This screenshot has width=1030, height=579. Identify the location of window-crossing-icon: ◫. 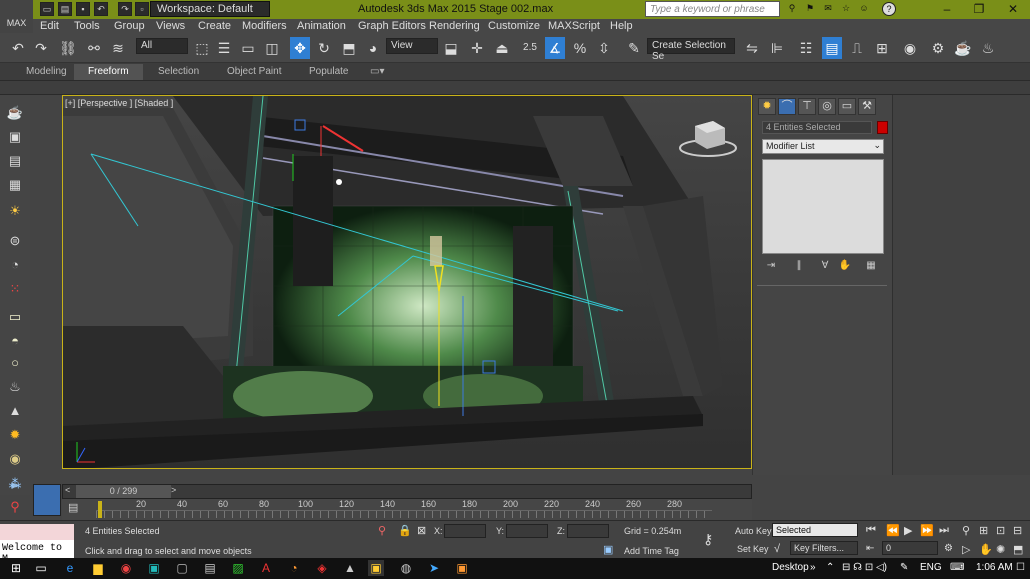
(272, 48).